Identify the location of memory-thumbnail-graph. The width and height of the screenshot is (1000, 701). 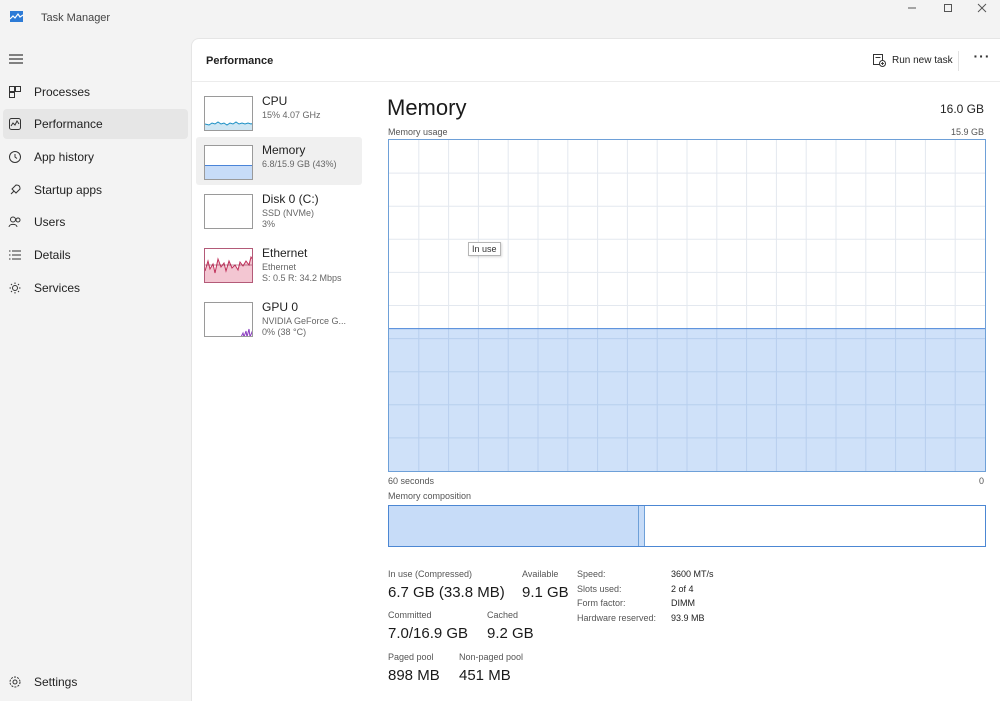
(228, 162).